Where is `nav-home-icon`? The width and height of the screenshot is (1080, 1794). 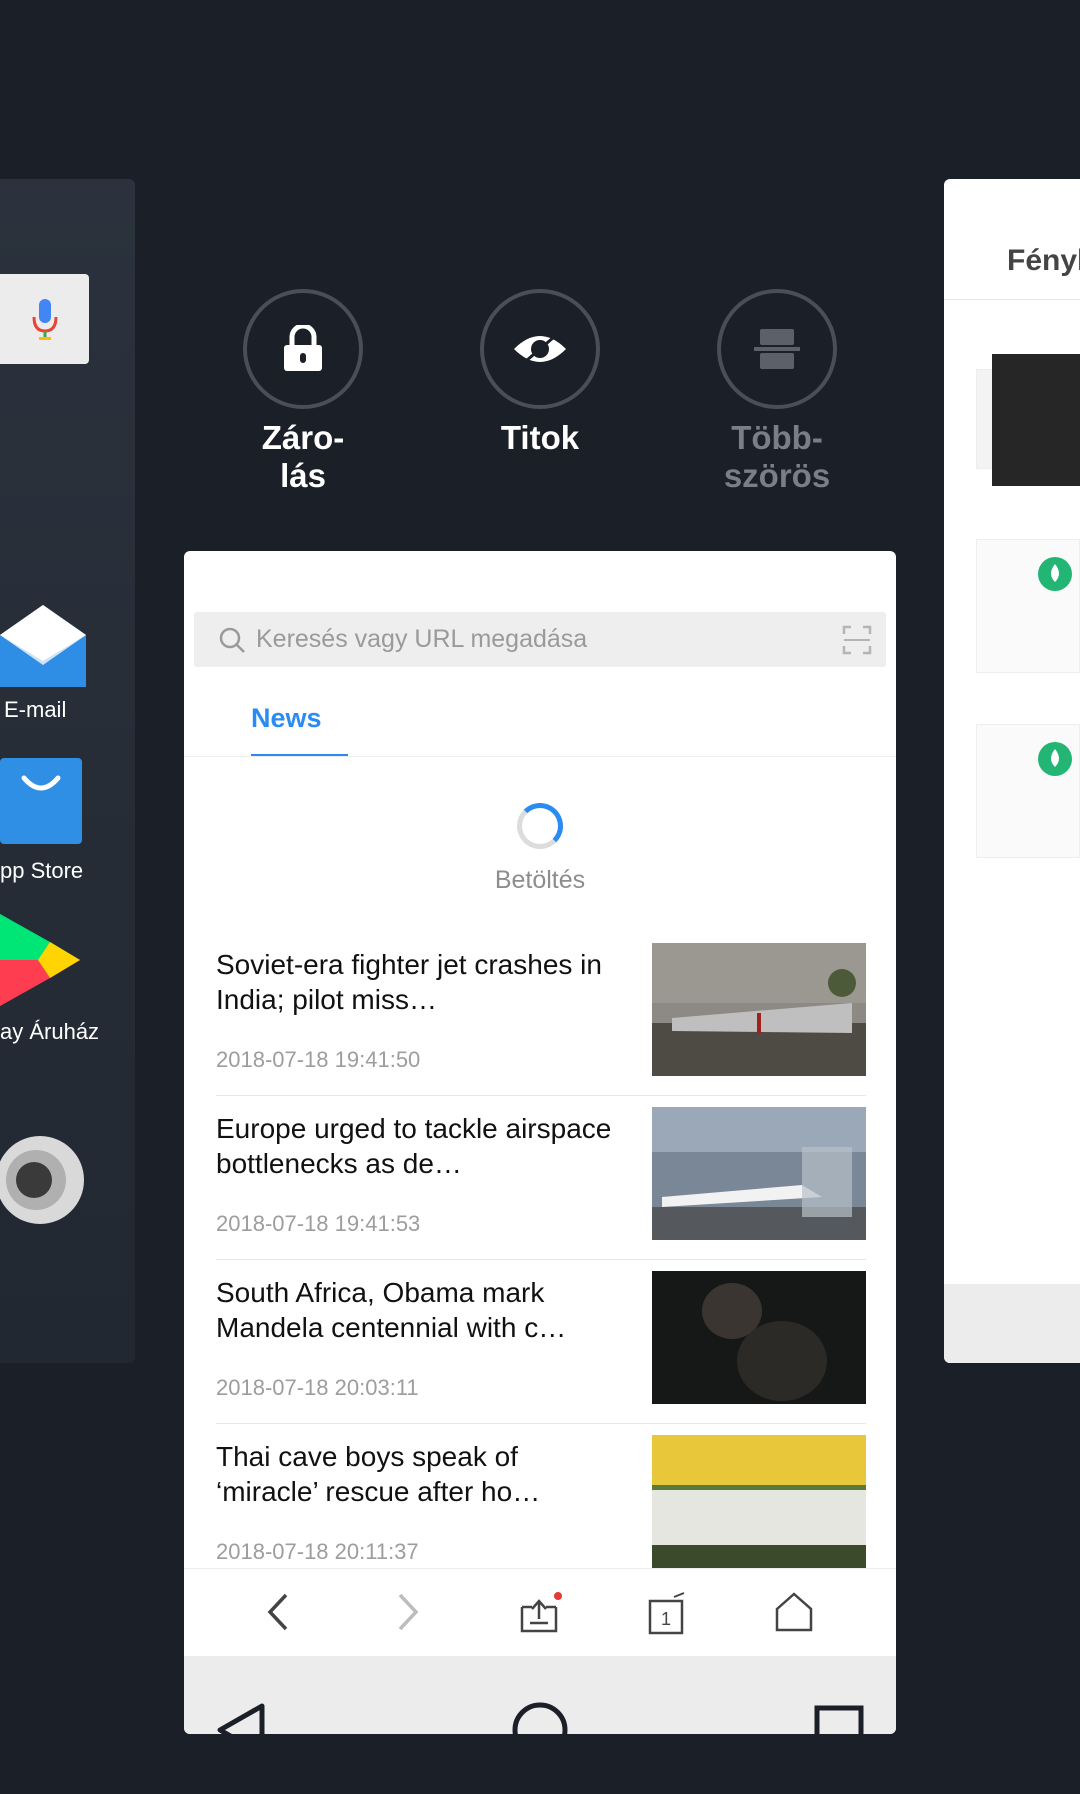
nav-home-icon is located at coordinates (540, 1730).